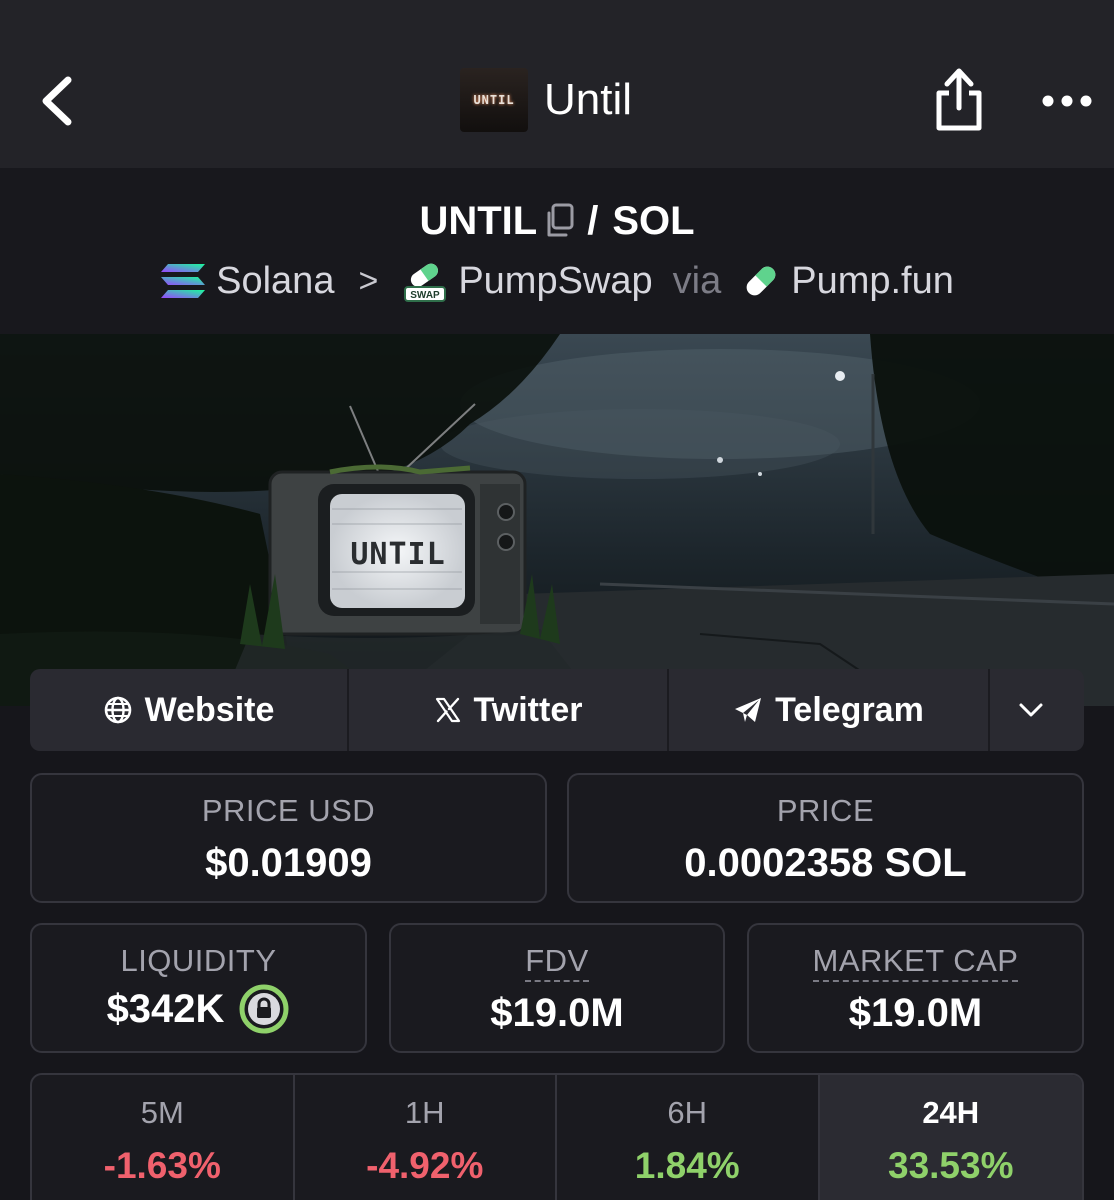  I want to click on price-usd-value: $0.01909, so click(288, 863).